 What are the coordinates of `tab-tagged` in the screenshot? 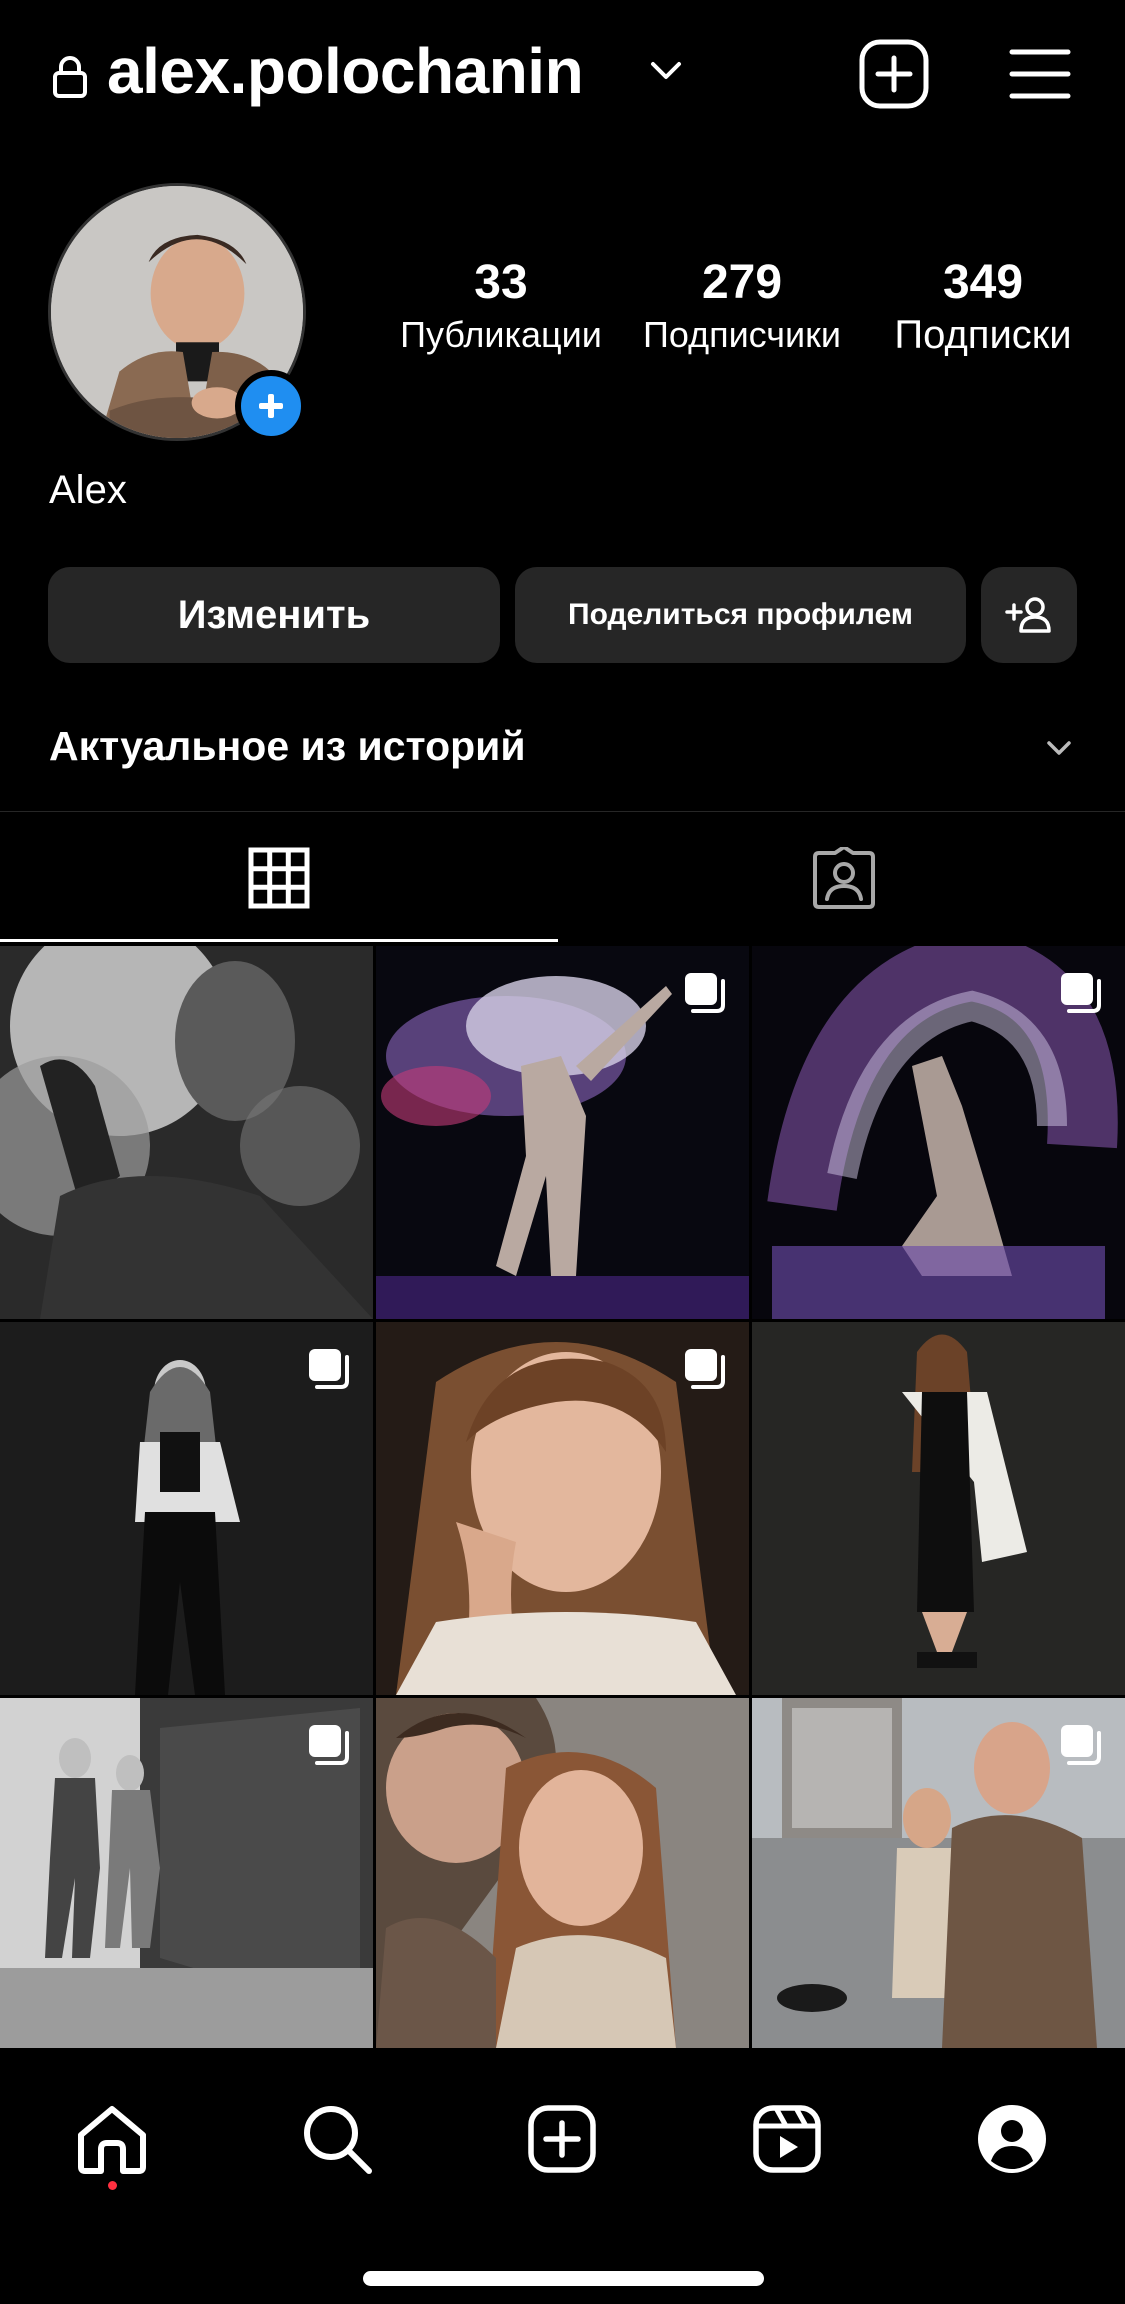 It's located at (844, 878).